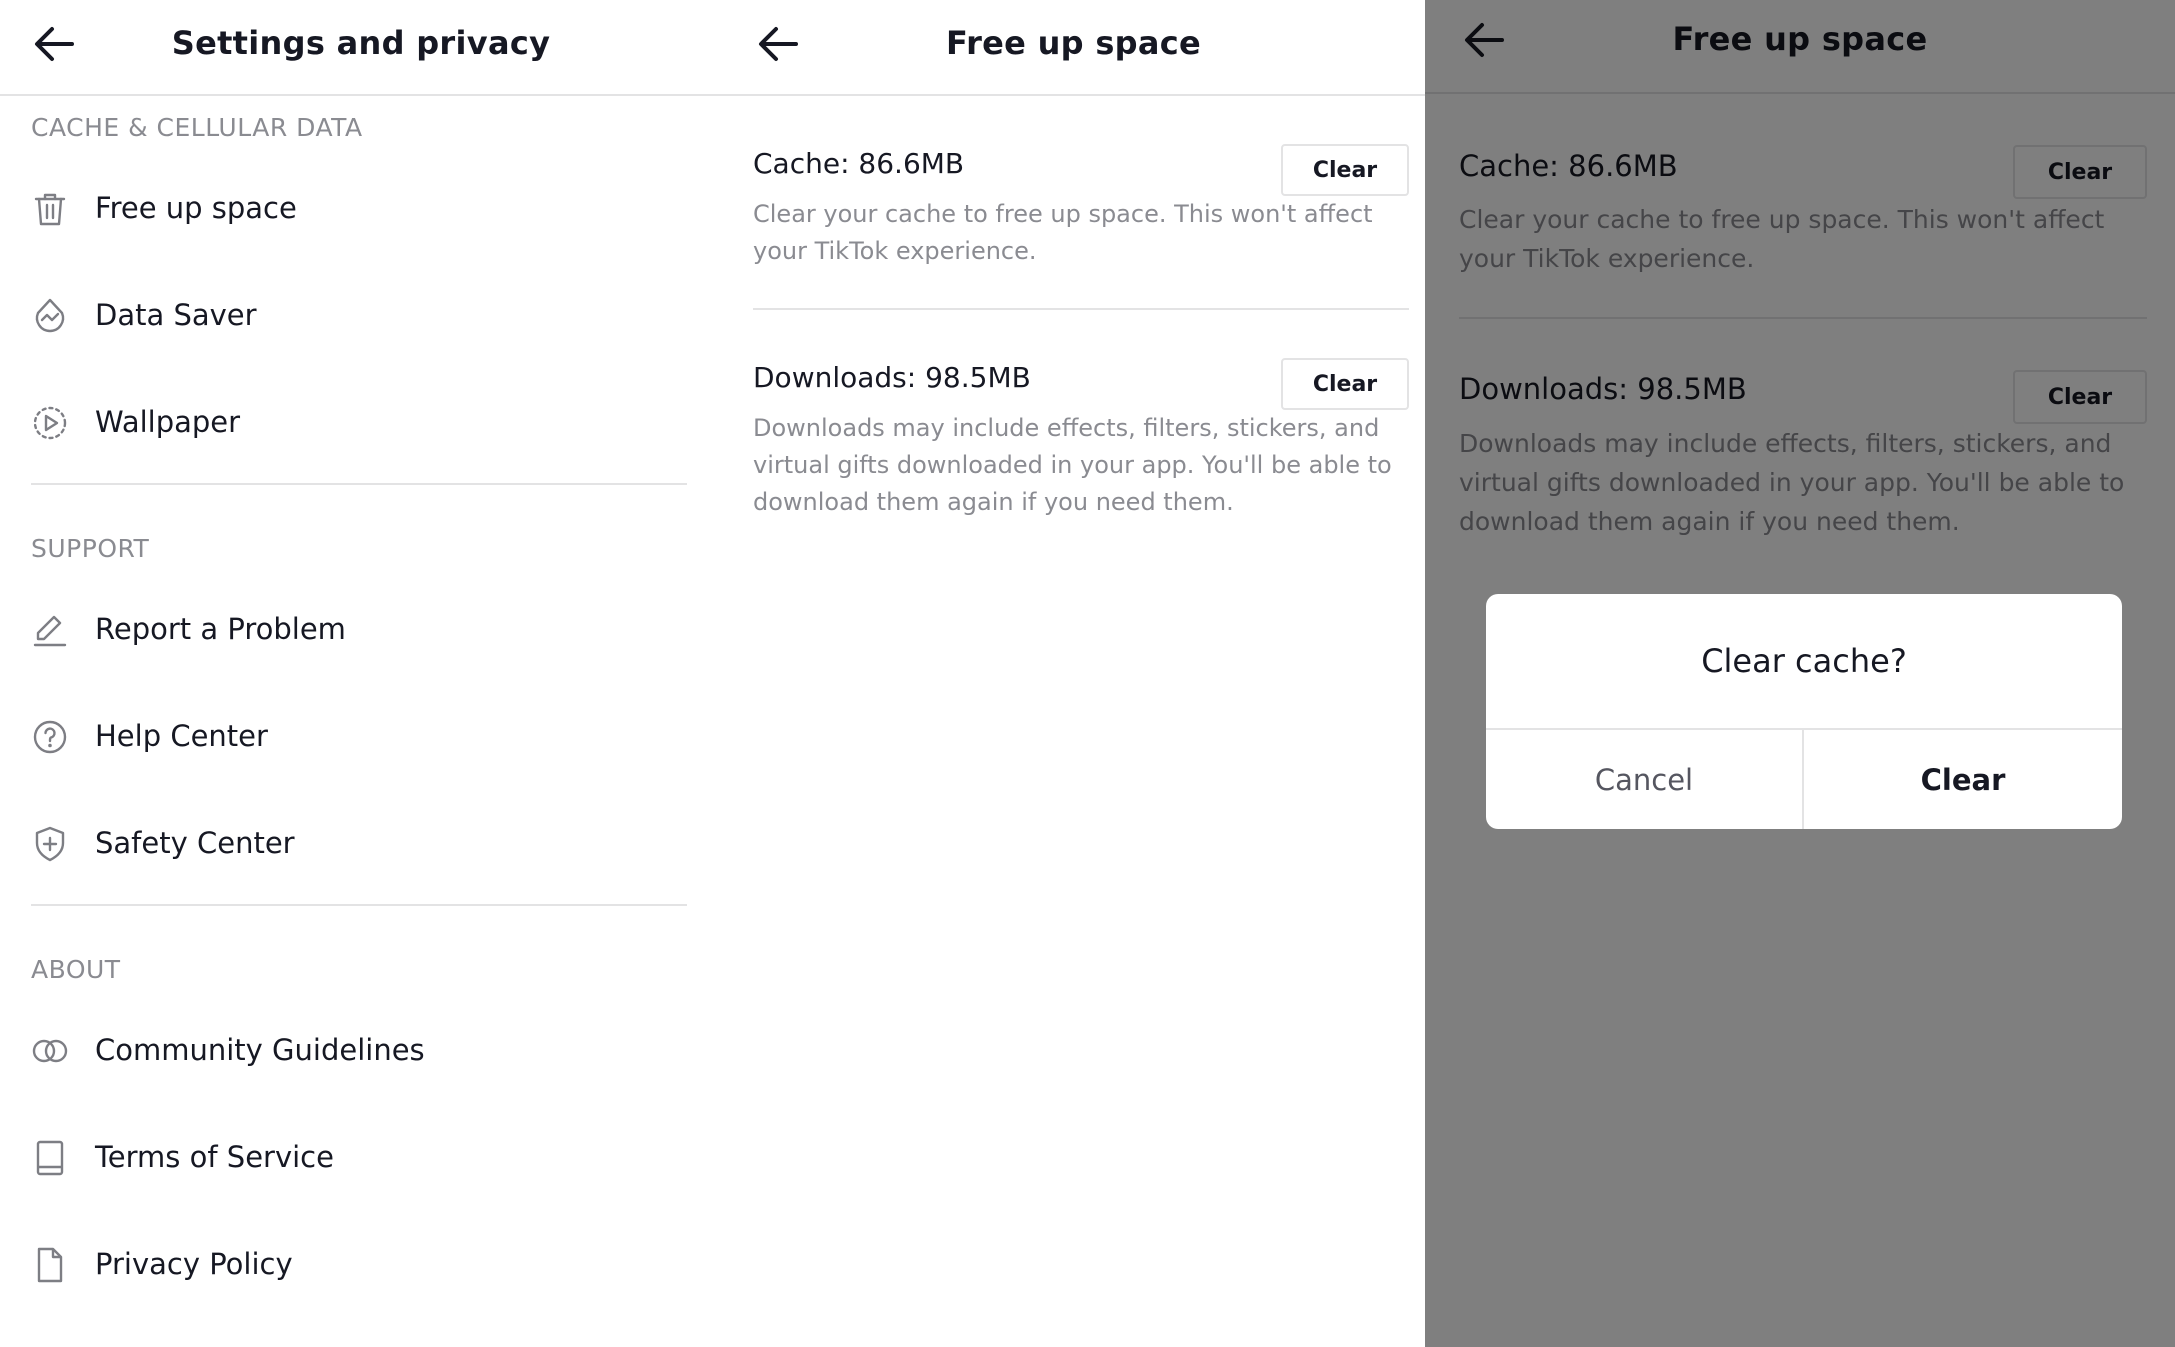 The height and width of the screenshot is (1347, 2175). I want to click on downloads-size-label: Downloads: 98.5MB, so click(892, 377).